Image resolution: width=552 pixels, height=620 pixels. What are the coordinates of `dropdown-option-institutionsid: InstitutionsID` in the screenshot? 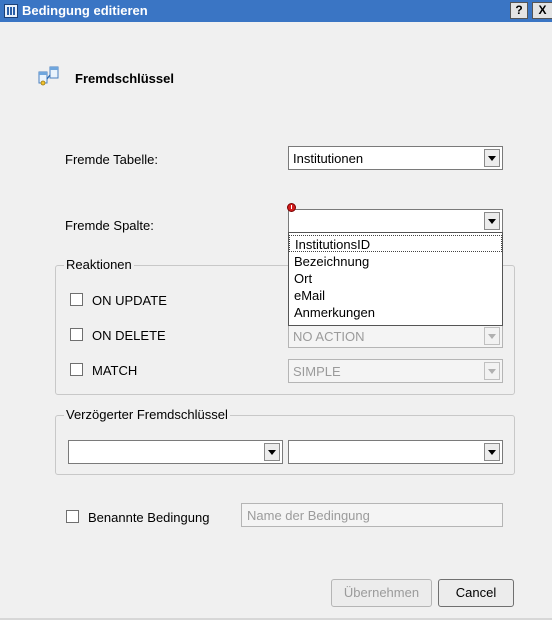 It's located at (395, 243).